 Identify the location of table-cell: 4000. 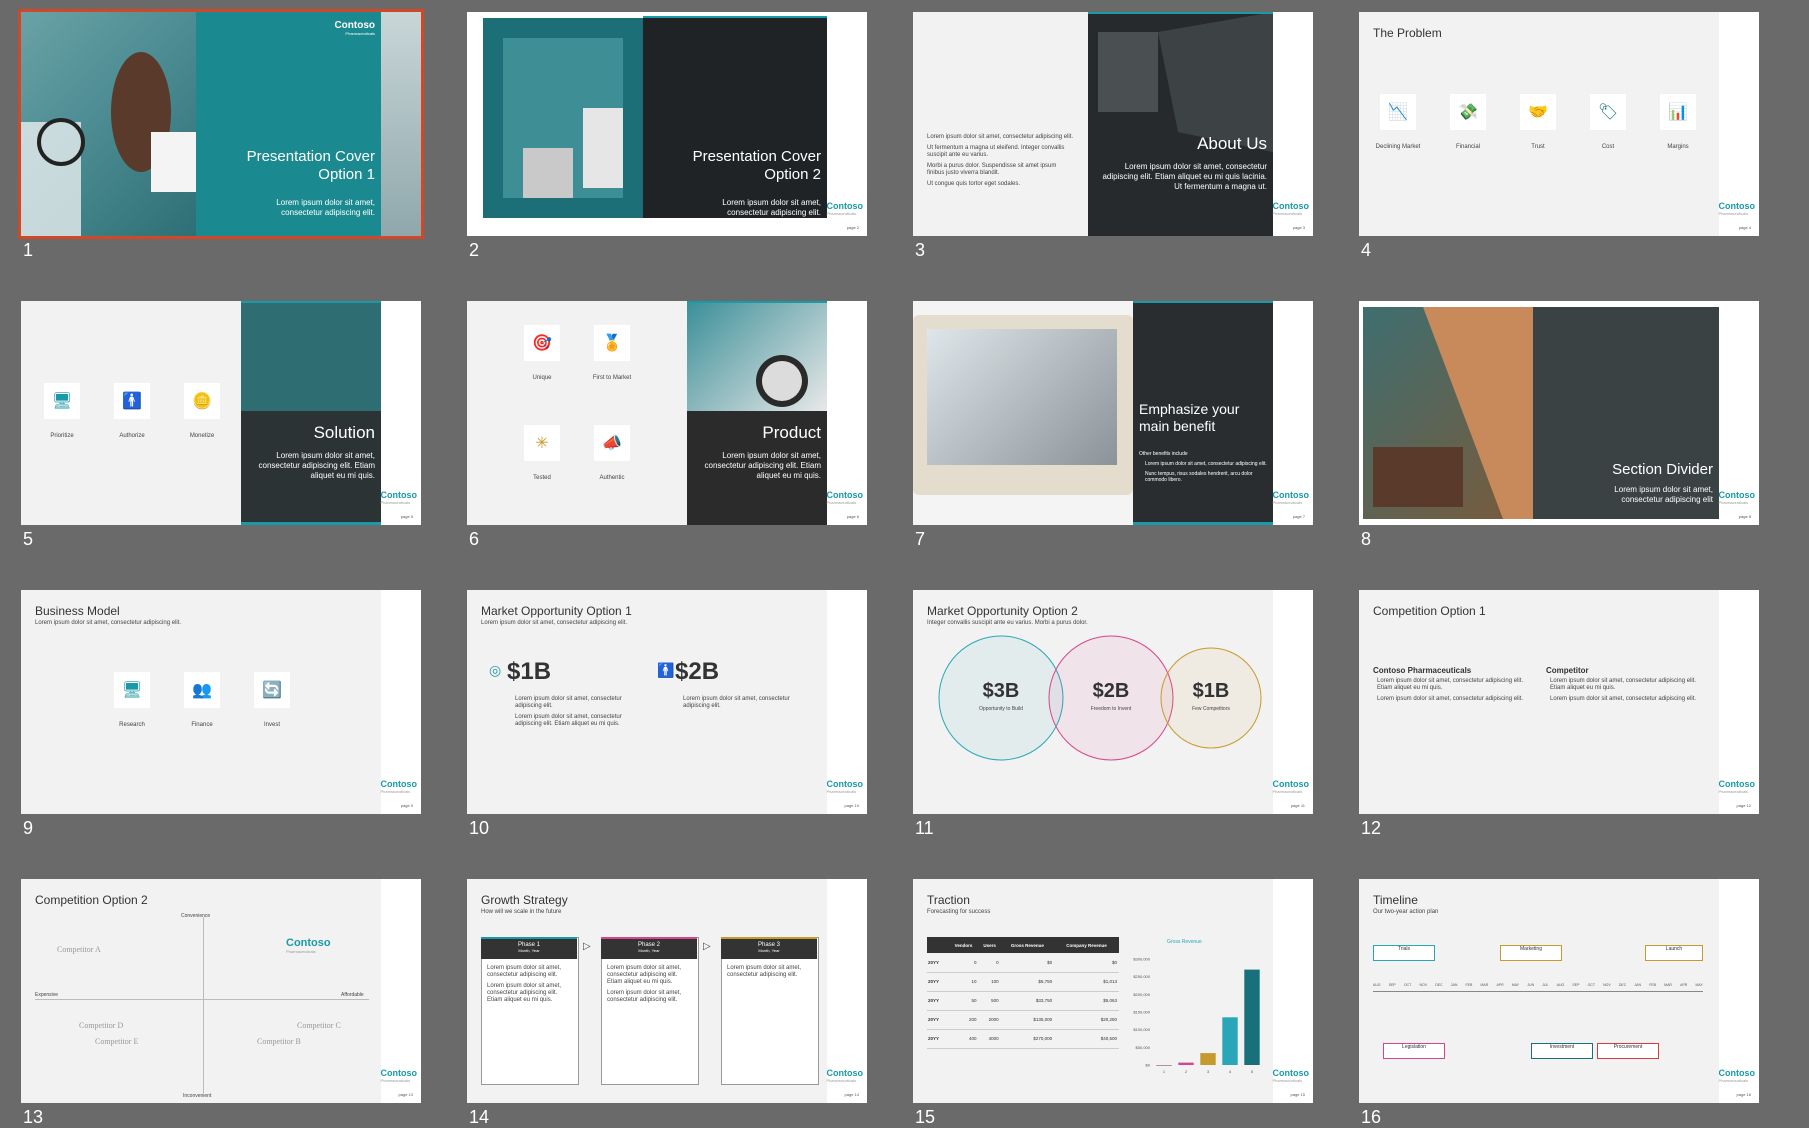
(993, 1038).